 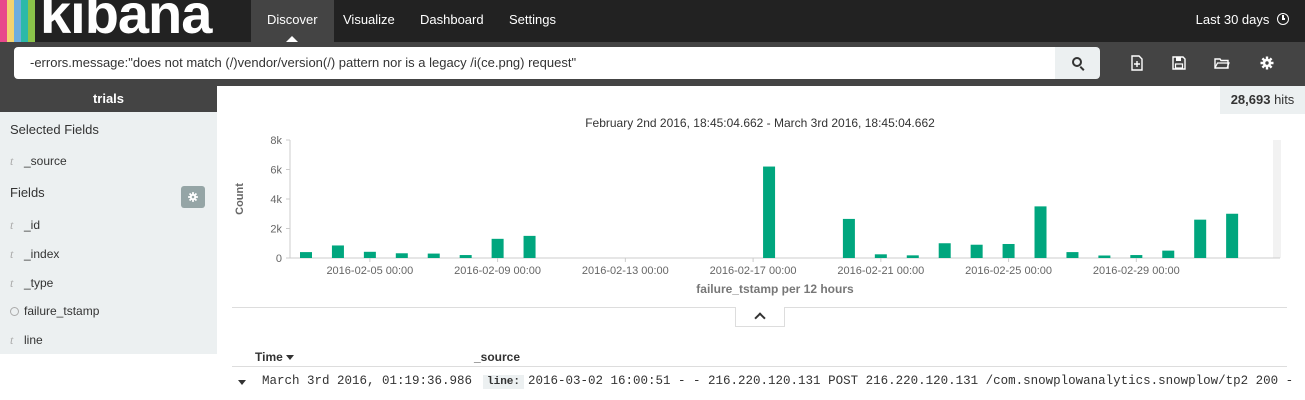 I want to click on x-axis-label: failure_tstamp per 12 hours, so click(x=775, y=289).